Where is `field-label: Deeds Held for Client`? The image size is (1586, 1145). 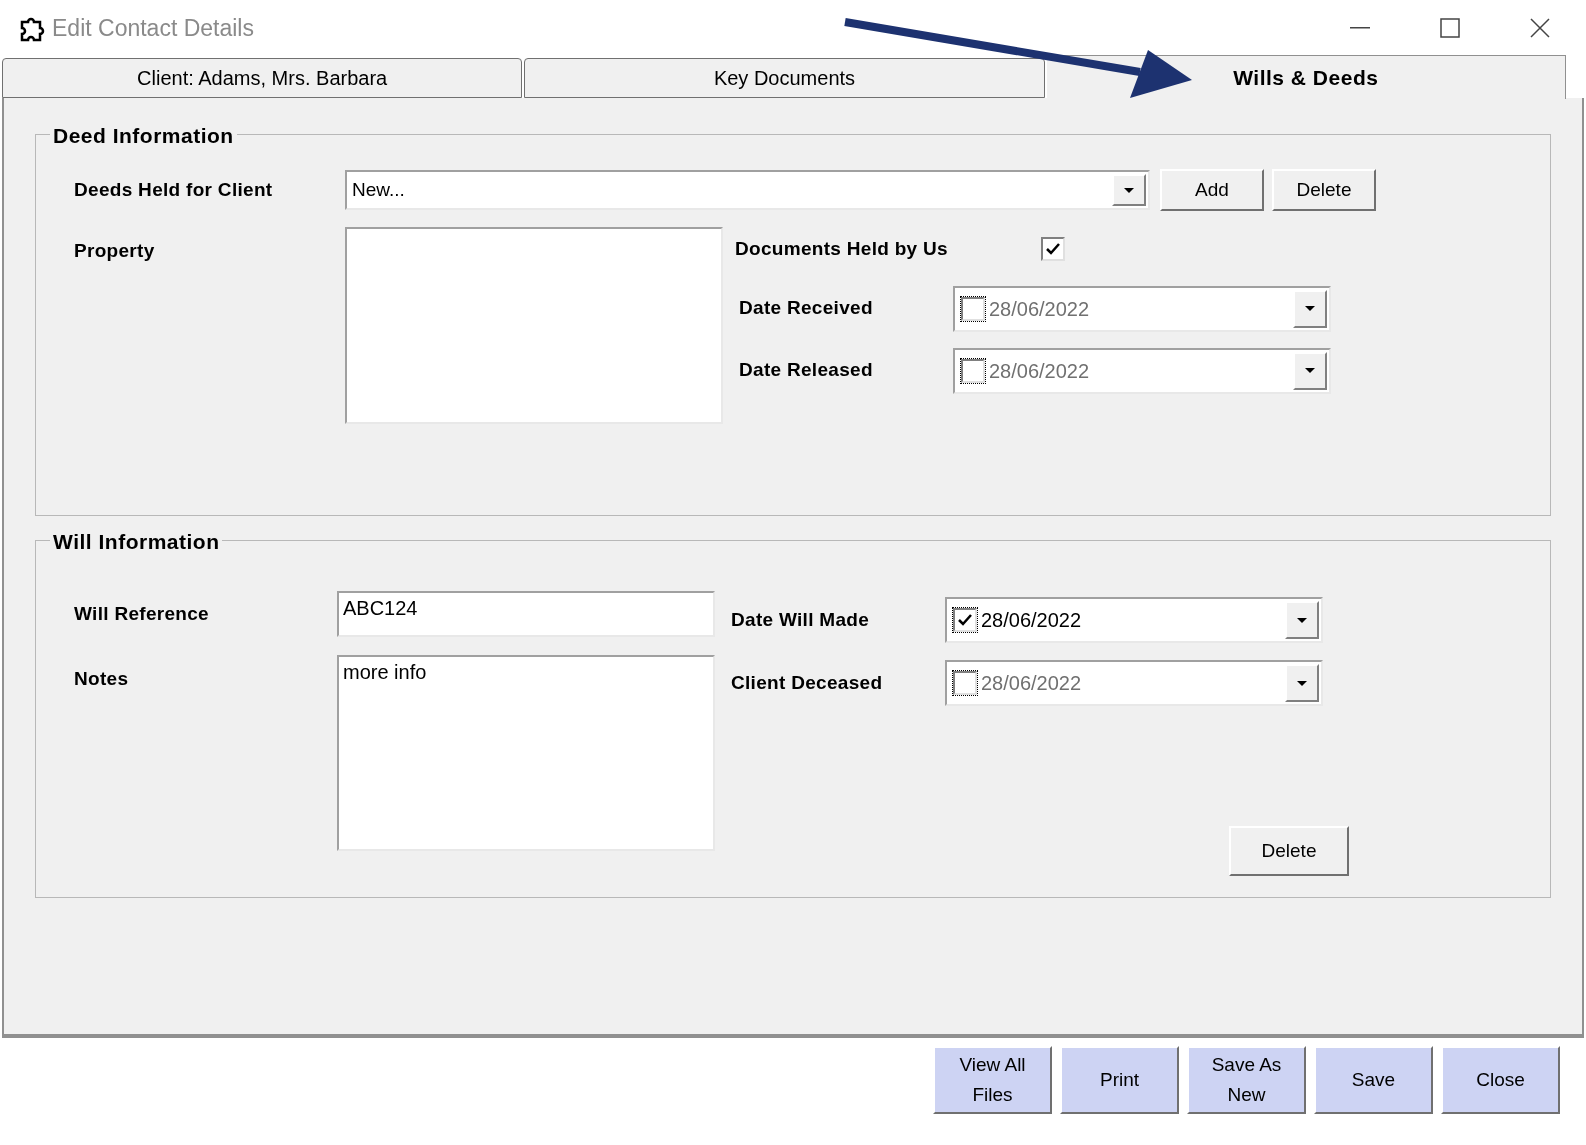
field-label: Deeds Held for Client is located at coordinates (174, 189).